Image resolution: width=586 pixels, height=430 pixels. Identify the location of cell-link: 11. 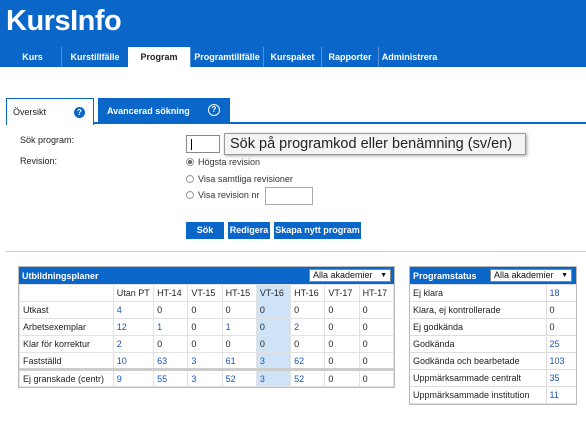
(560, 395).